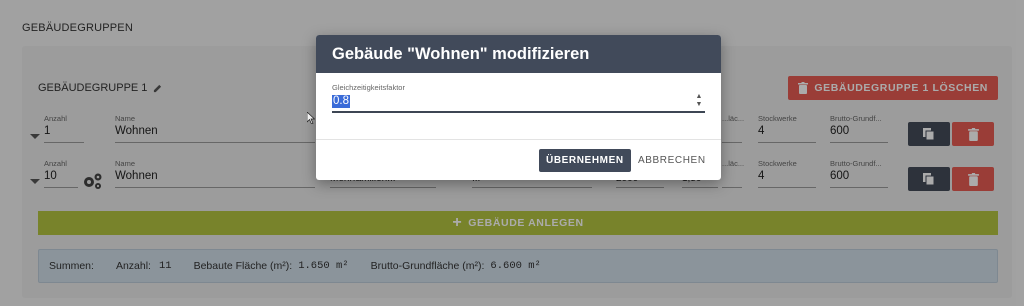 The image size is (1024, 306). Describe the element at coordinates (699, 101) in the screenshot. I see `number-spinner-icon: ▲ ▼` at that location.